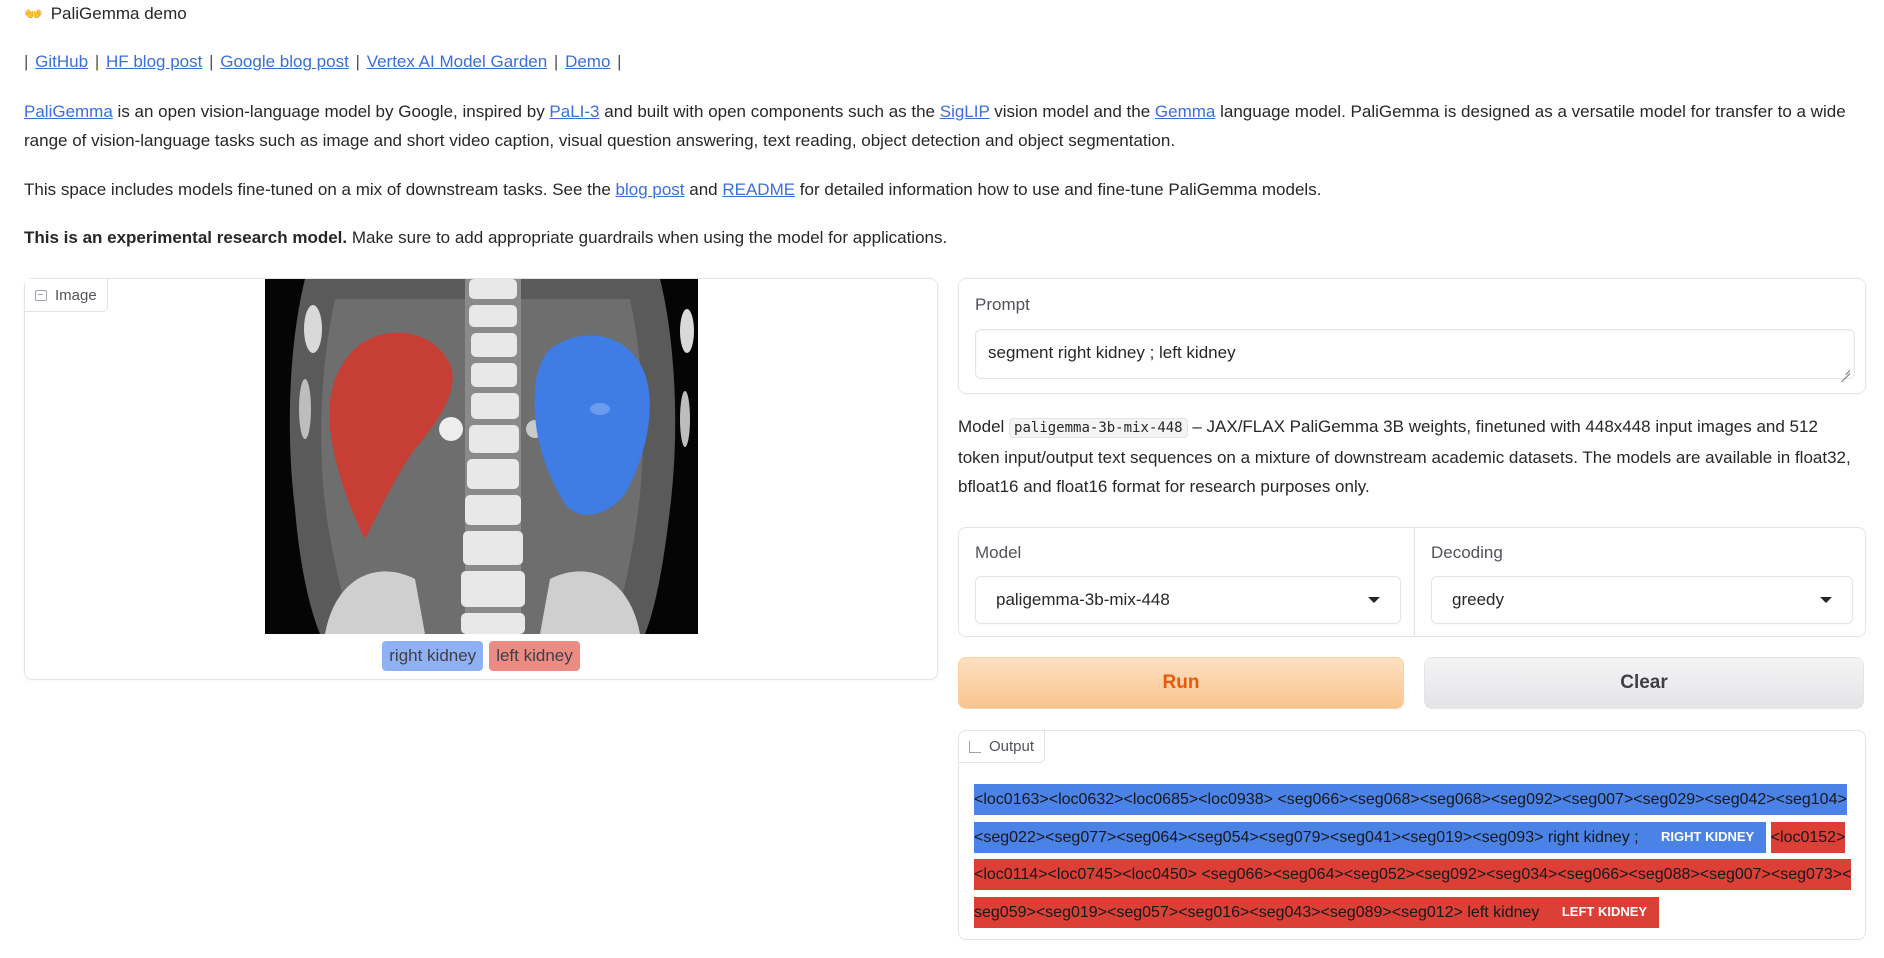  I want to click on output-label-tag: Output, so click(1002, 747).